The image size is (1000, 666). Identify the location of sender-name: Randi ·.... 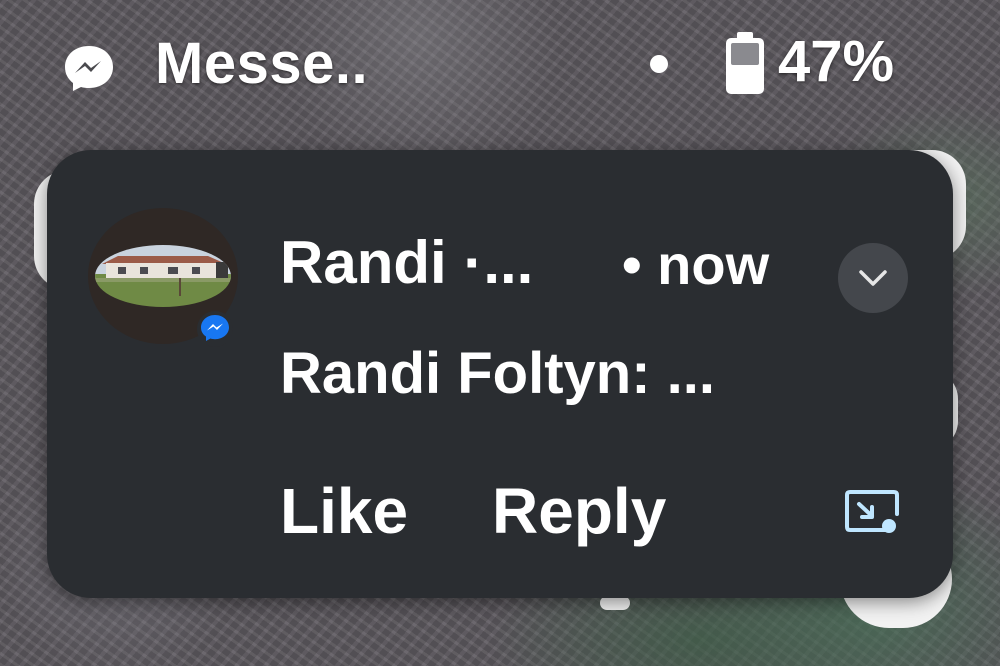
(407, 262).